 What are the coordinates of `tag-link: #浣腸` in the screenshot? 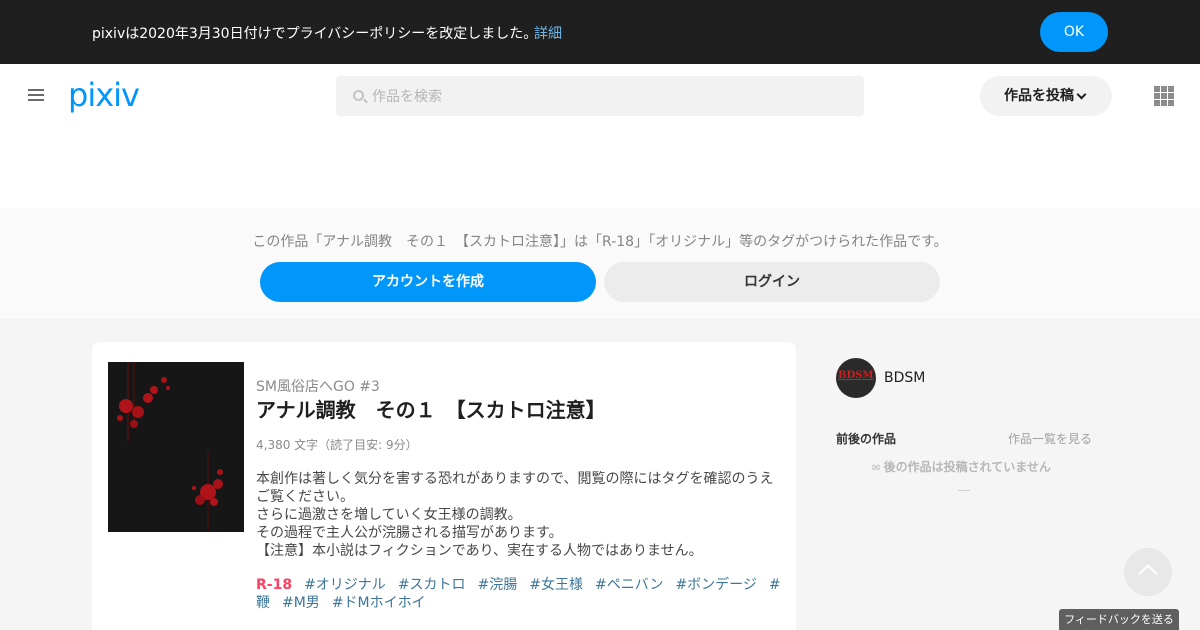 It's located at (498, 585).